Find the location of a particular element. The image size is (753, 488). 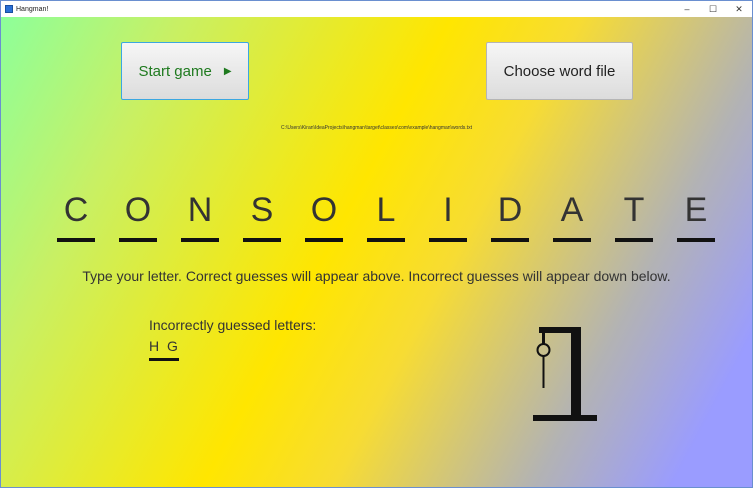

word-letter-slot: L is located at coordinates (386, 215).